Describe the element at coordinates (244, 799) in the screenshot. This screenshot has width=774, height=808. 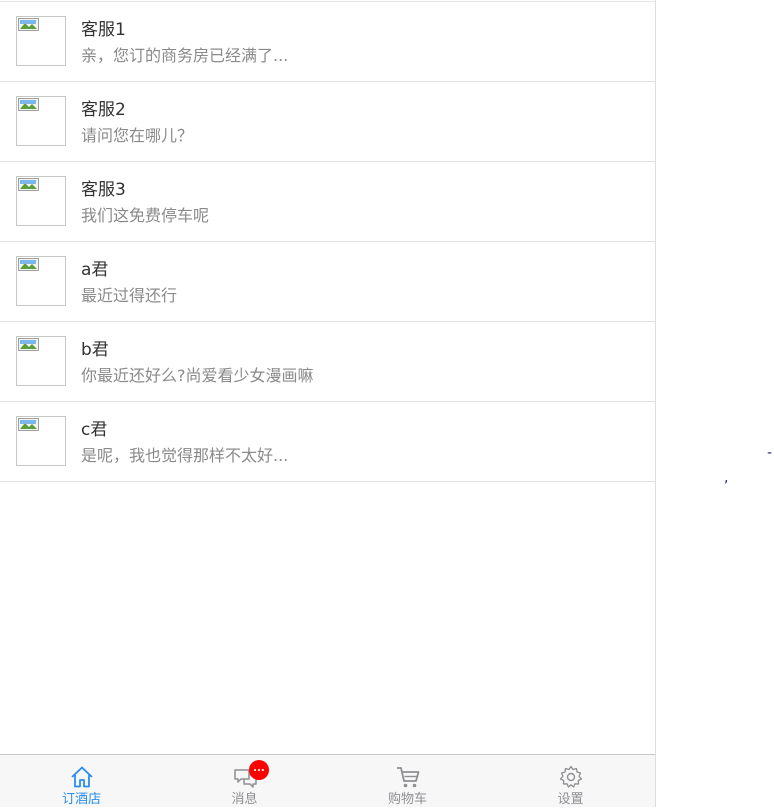
I see `tab-label: 消息` at that location.